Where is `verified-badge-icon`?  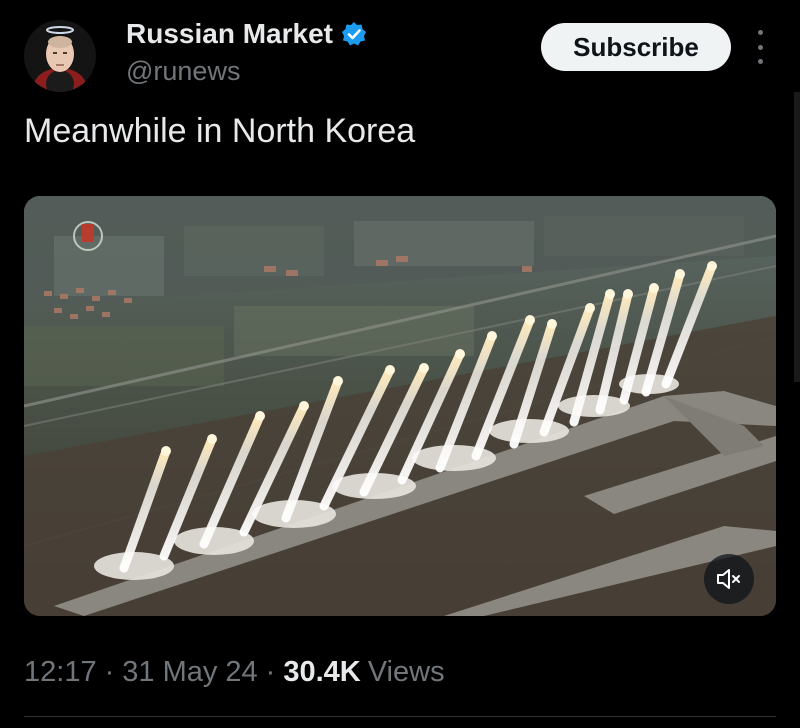 verified-badge-icon is located at coordinates (354, 34).